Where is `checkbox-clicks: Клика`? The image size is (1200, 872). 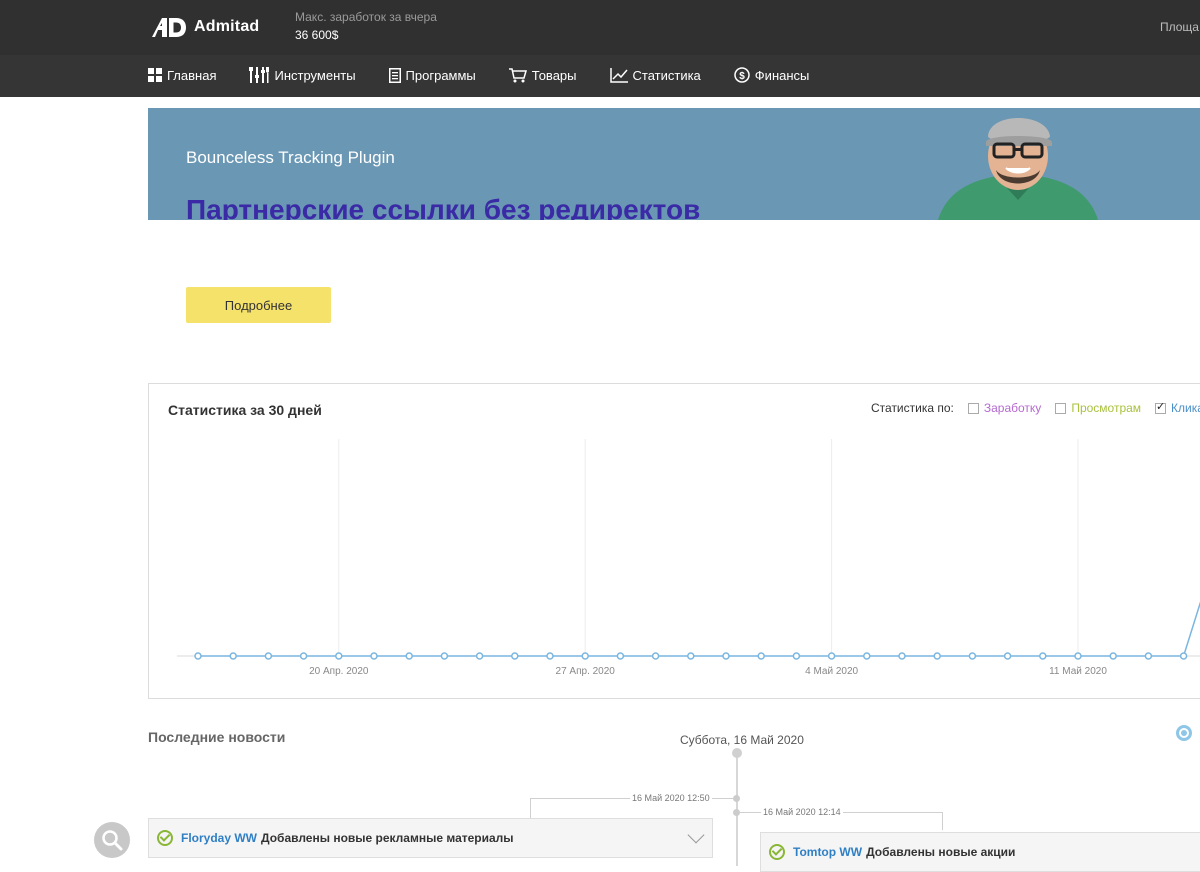 checkbox-clicks: Клика is located at coordinates (1177, 407).